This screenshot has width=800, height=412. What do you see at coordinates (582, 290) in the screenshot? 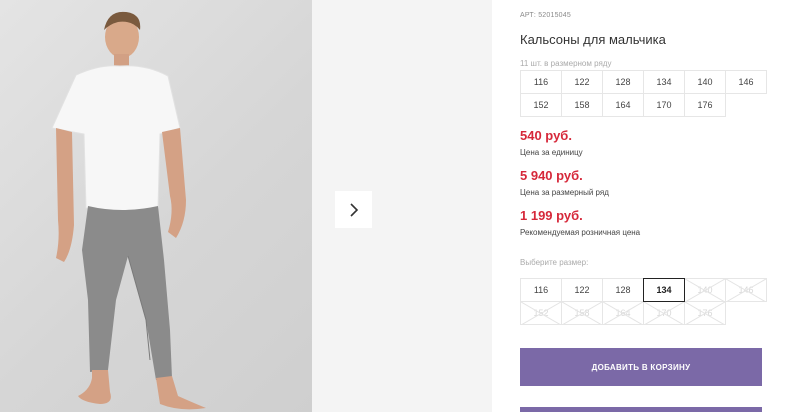
I see `size-option: 122` at bounding box center [582, 290].